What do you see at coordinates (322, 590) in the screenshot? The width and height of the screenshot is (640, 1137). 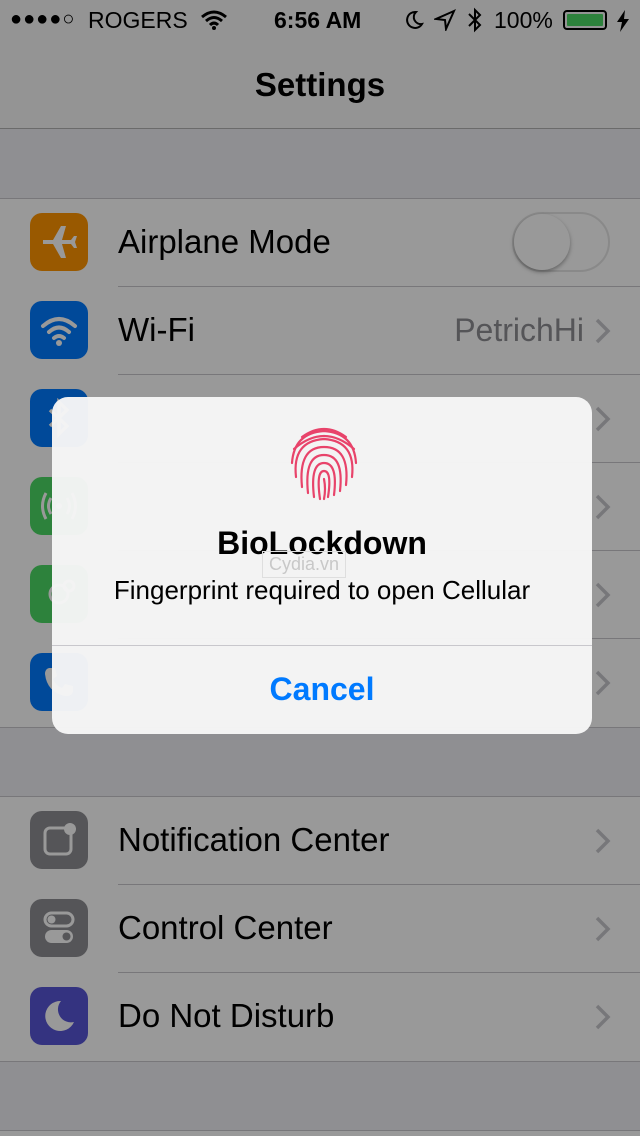 I see `alert-message: Fingerprint required to open Cellular` at bounding box center [322, 590].